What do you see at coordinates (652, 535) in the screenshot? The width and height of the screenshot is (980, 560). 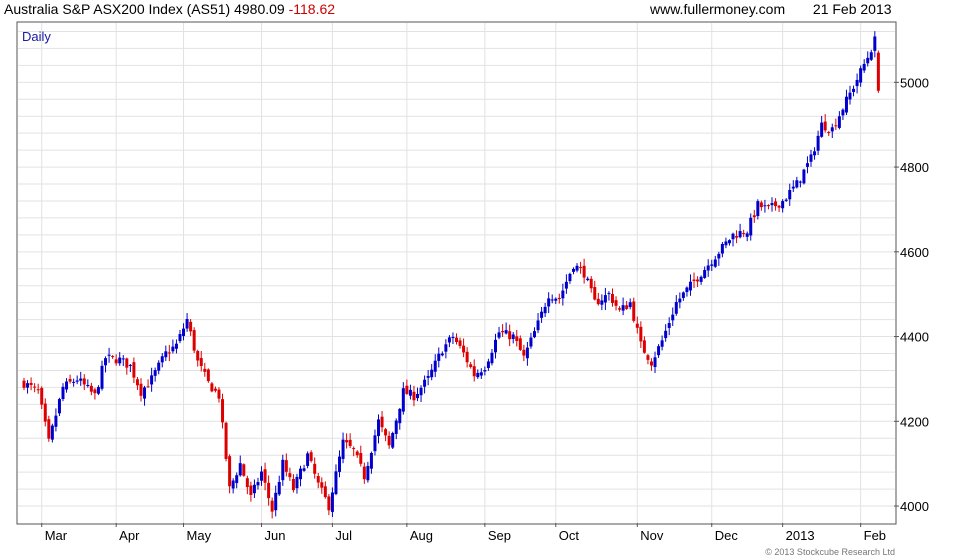 I see `x-tick-label: Nov` at bounding box center [652, 535].